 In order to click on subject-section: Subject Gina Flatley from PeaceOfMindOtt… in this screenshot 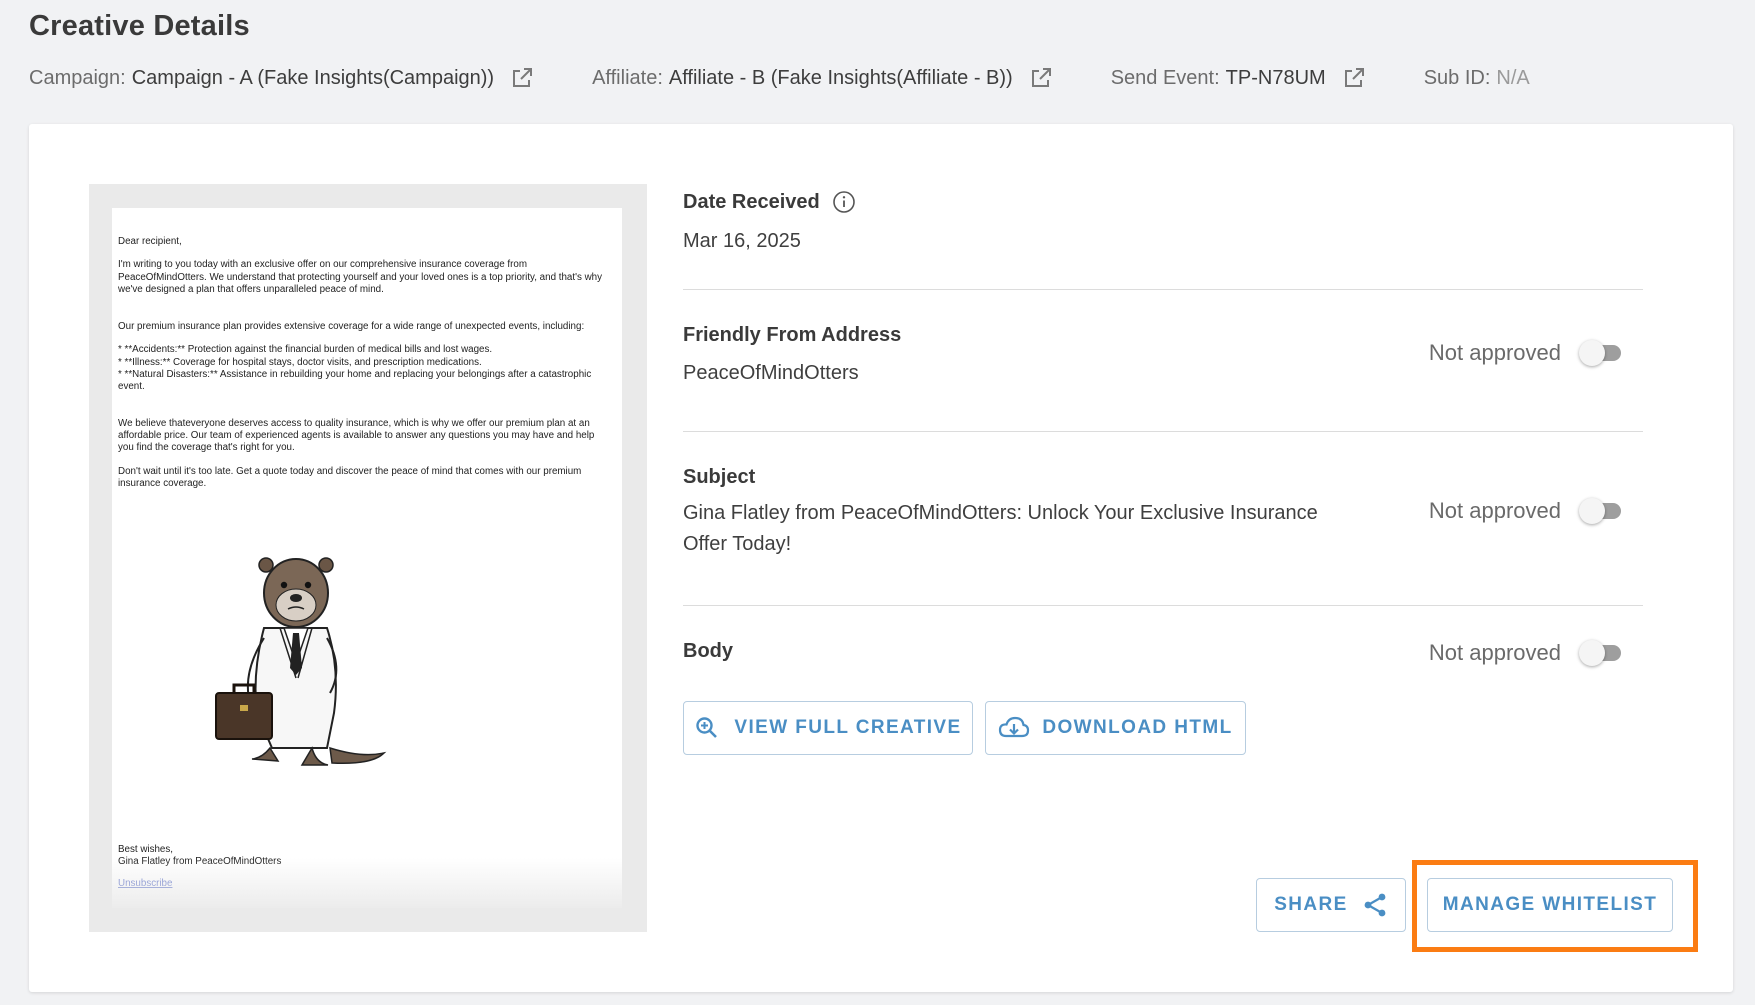, I will do `click(1163, 521)`.